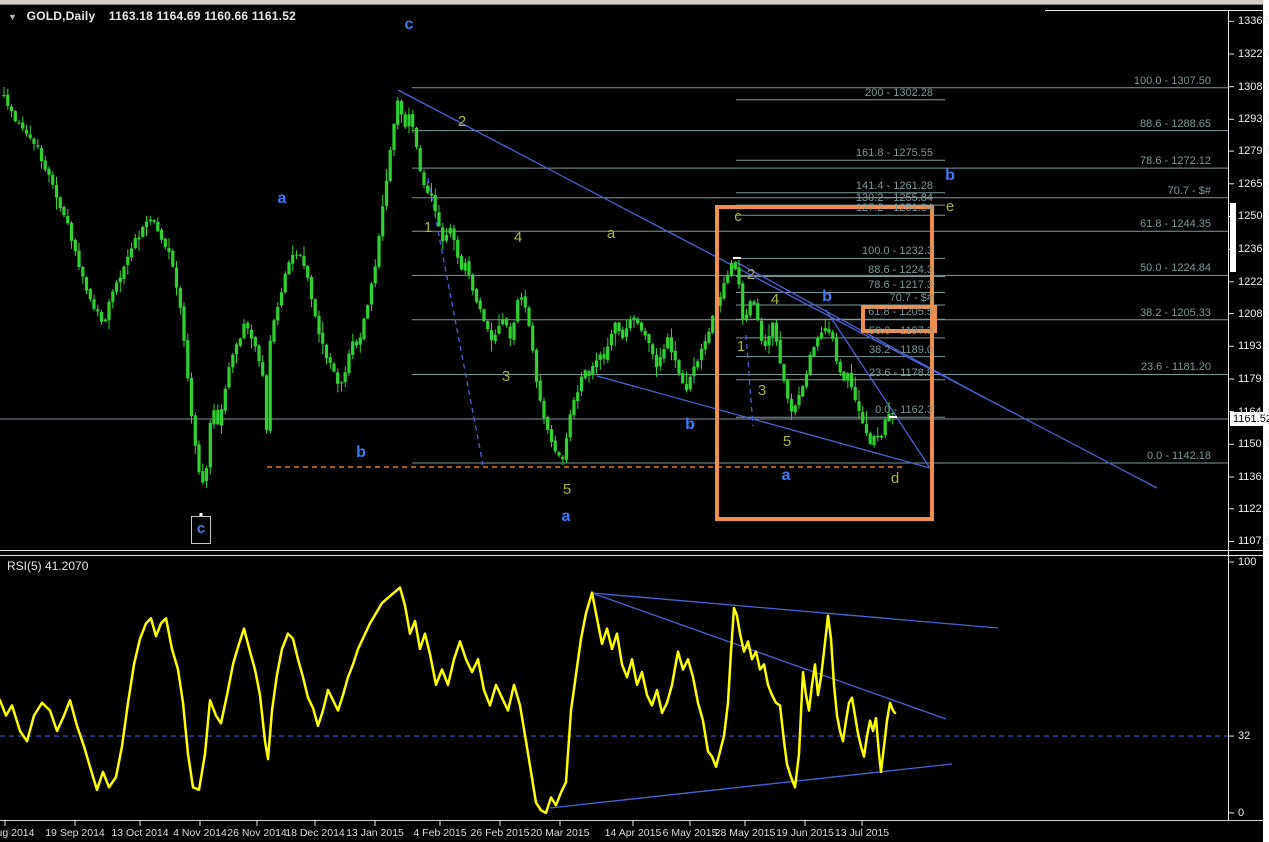 The image size is (1269, 842). What do you see at coordinates (200, 833) in the screenshot?
I see `time-axis-label: 4 Nov 2014` at bounding box center [200, 833].